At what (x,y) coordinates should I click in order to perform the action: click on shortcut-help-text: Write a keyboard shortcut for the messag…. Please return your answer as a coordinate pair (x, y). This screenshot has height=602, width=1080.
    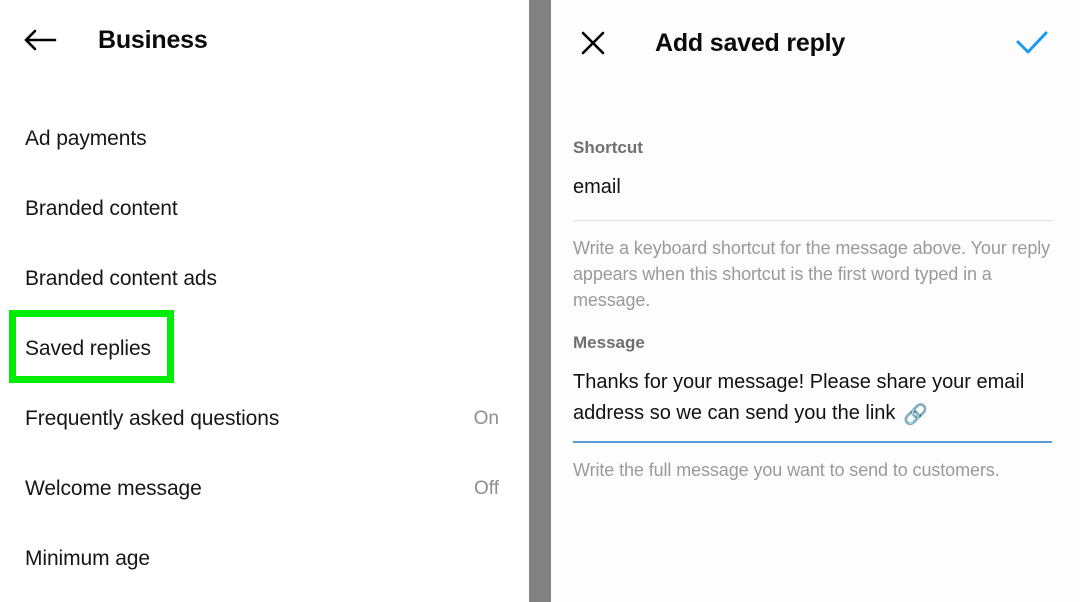
    Looking at the image, I should click on (812, 274).